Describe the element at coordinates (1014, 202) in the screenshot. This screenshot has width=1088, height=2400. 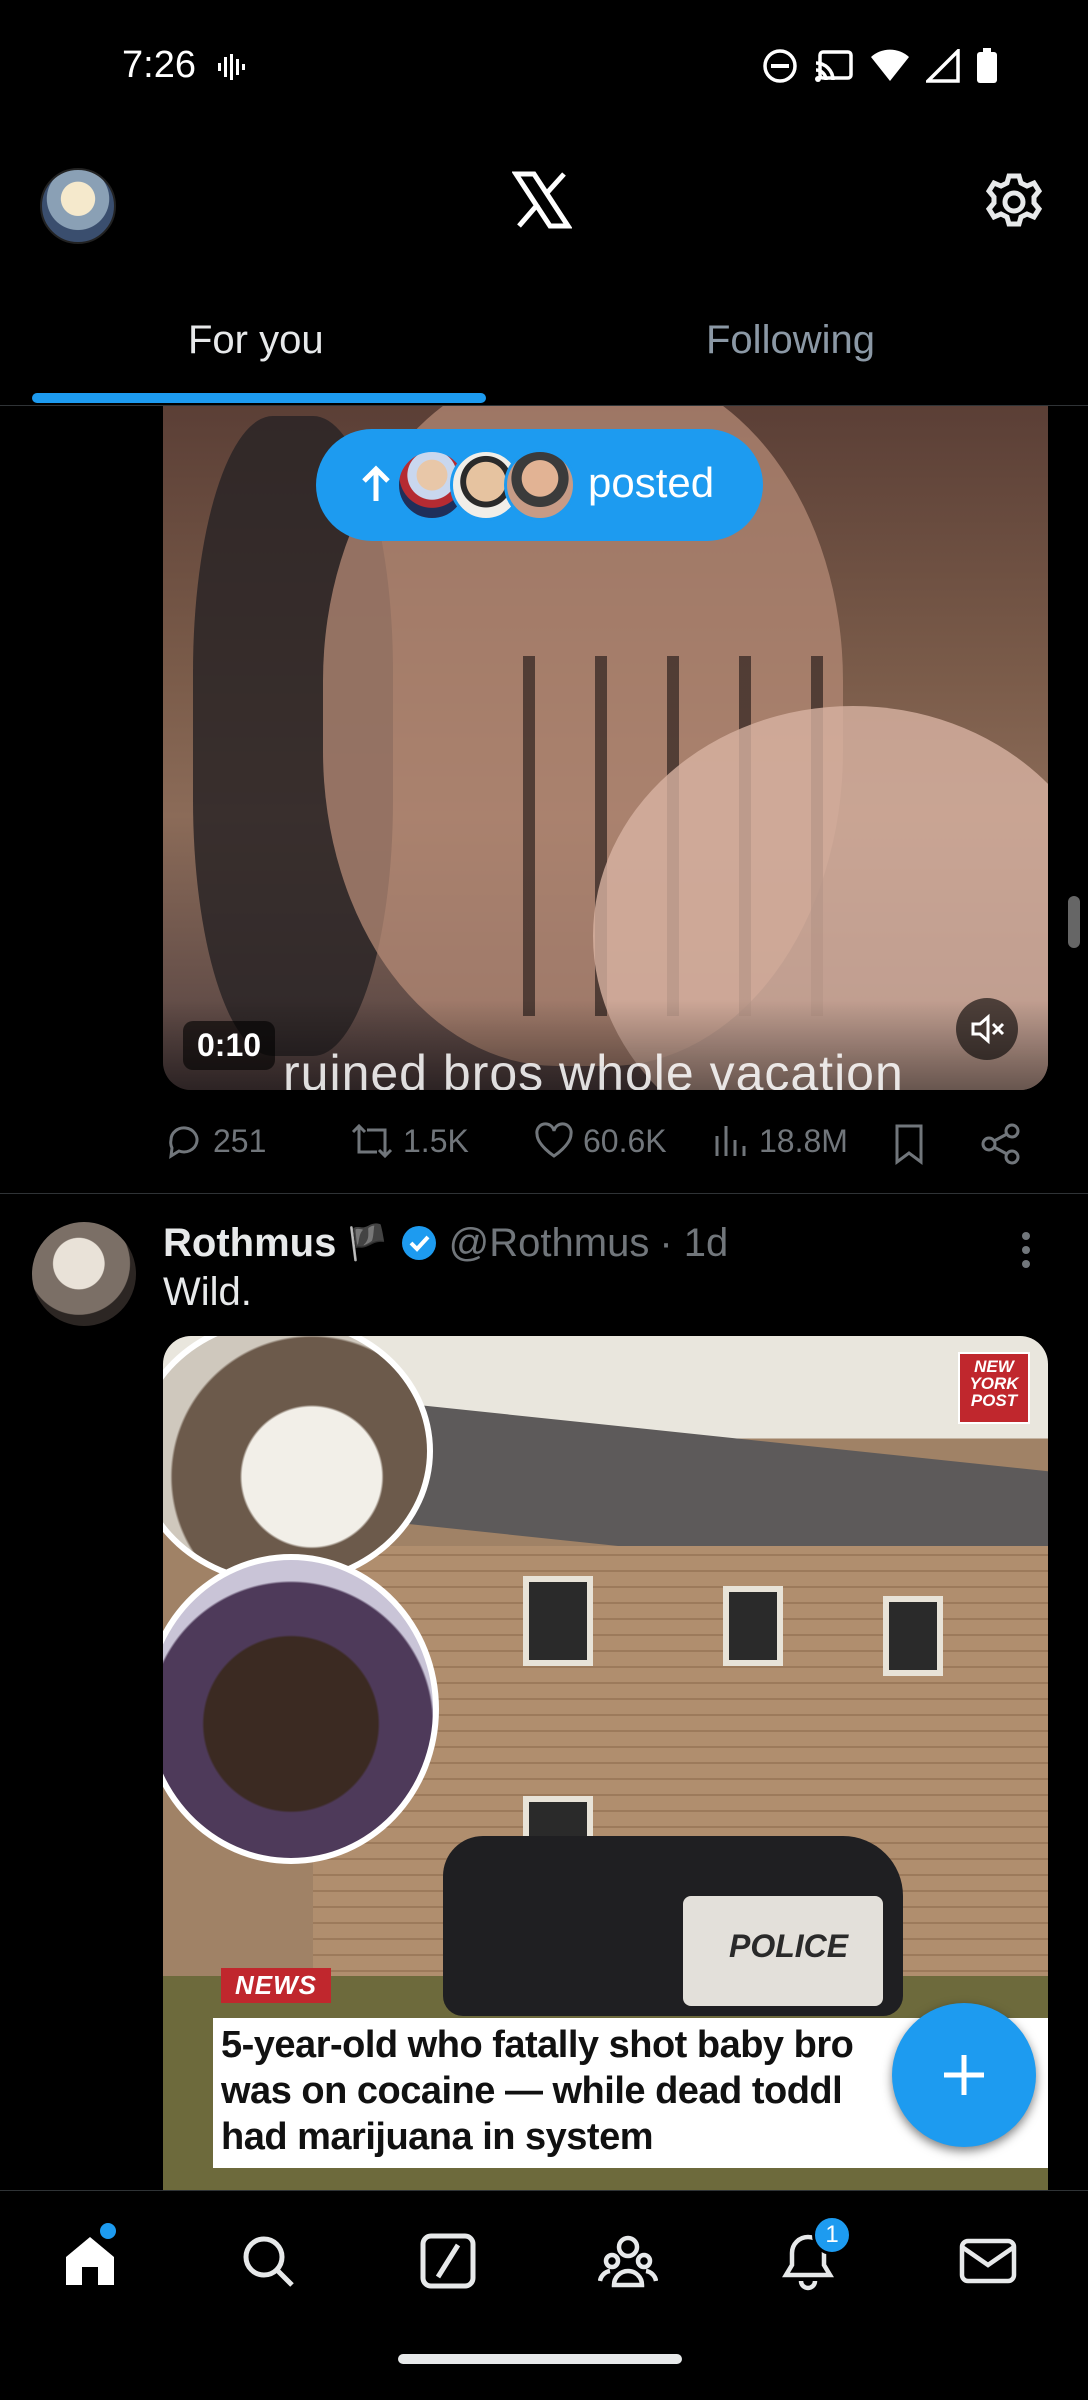
I see `gear-icon` at that location.